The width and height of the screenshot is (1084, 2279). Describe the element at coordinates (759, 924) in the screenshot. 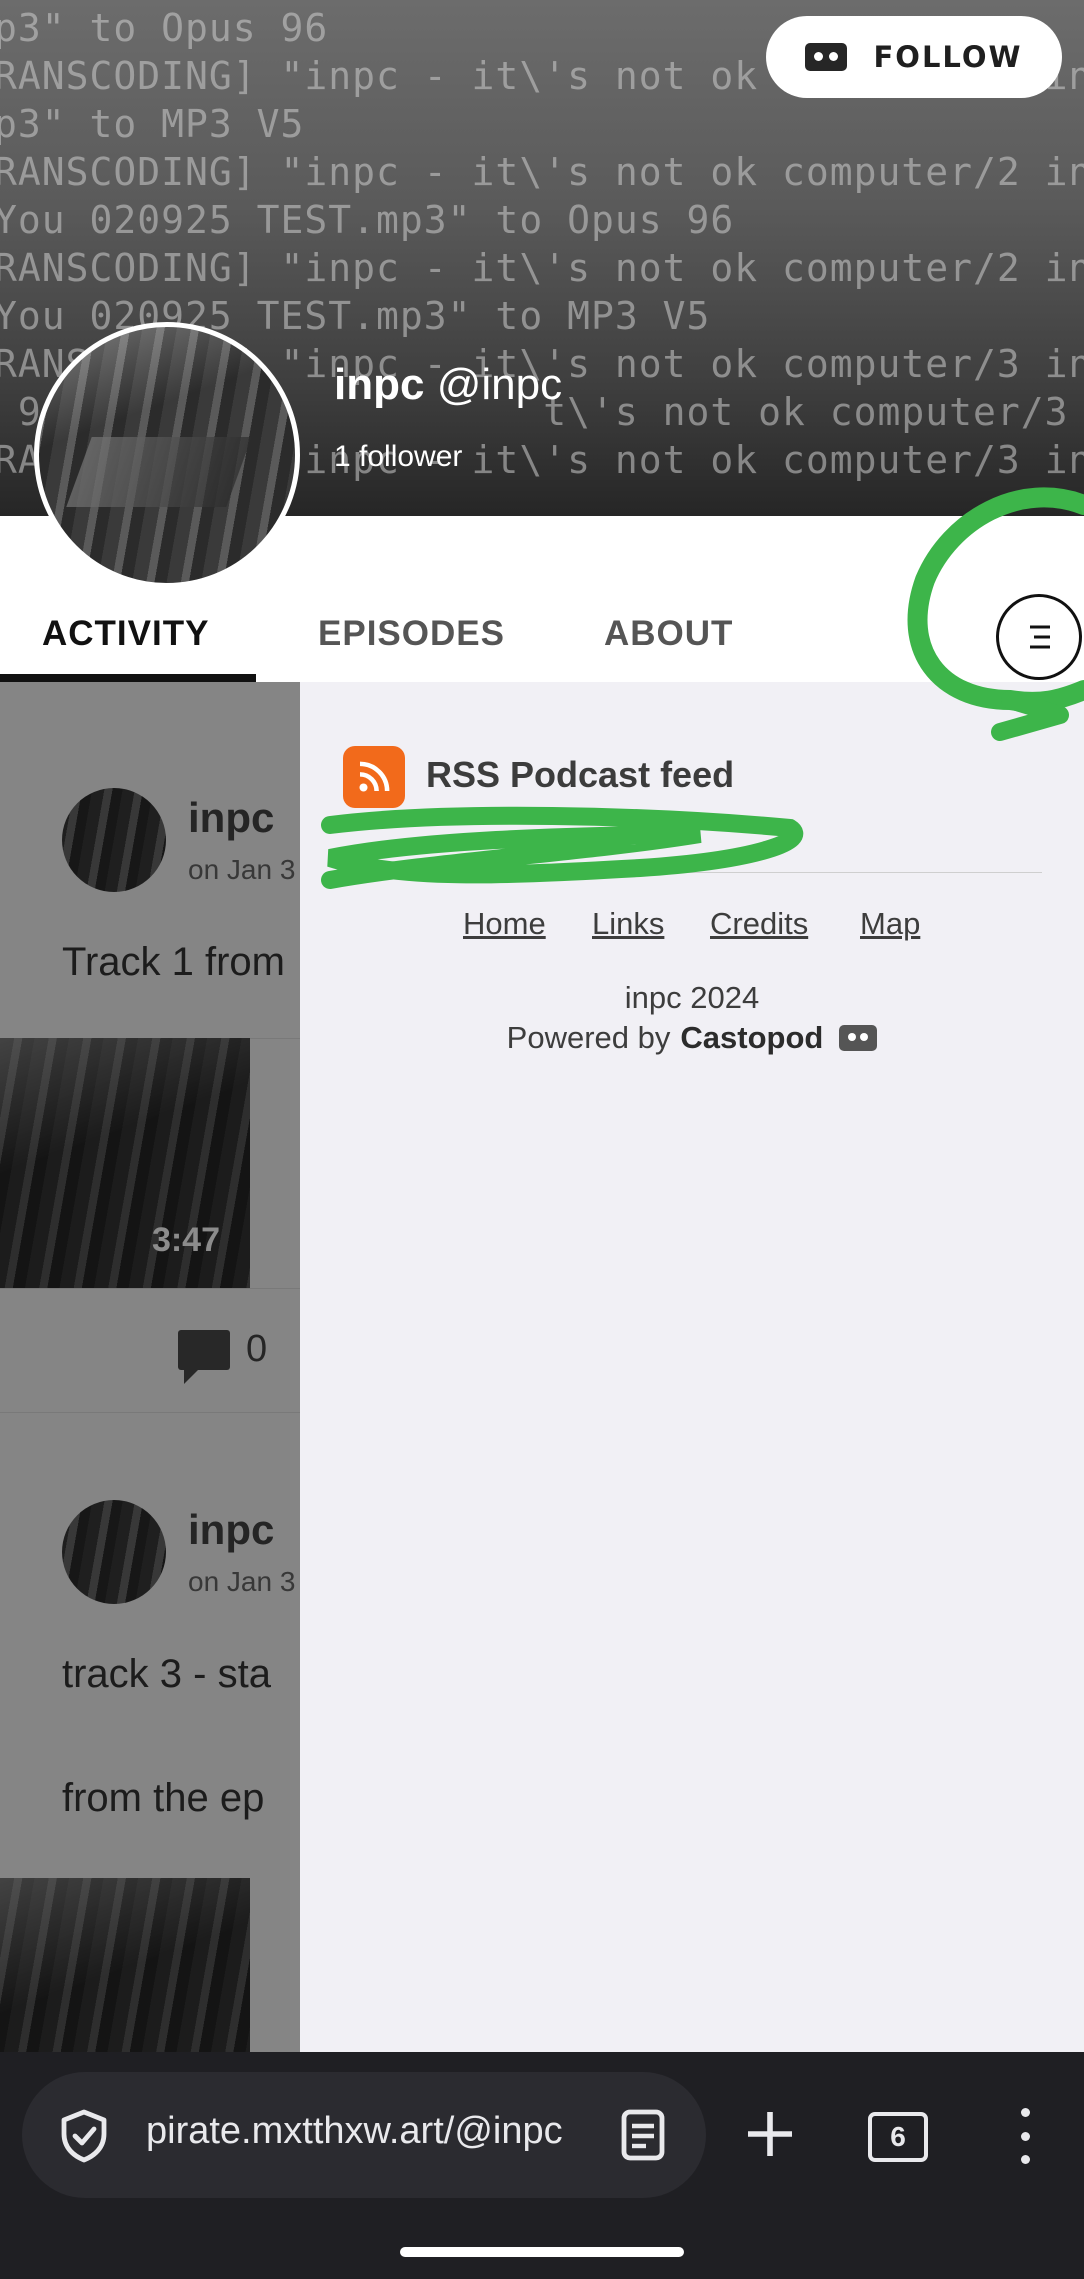

I see `footer-link-credits: Credits` at that location.